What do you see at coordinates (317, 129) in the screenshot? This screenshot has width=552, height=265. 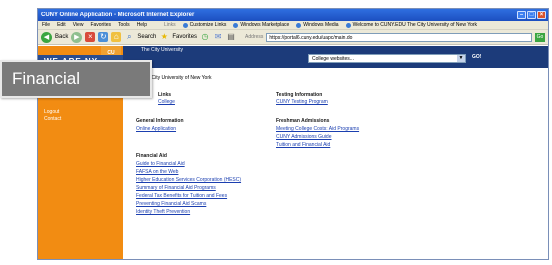 I see `aid-programs-link: Meeting College Costs: Aid Programs` at bounding box center [317, 129].